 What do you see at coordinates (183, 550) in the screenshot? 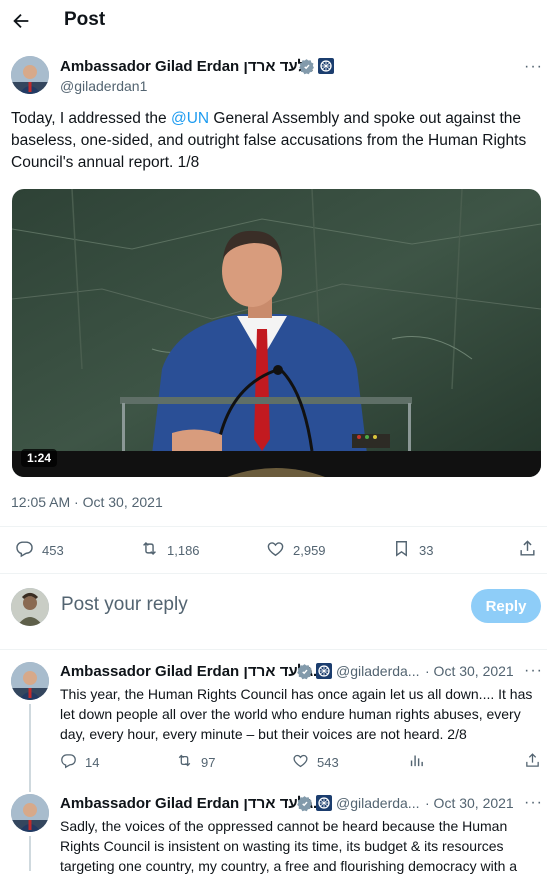
I see `repost-count: 1,186` at bounding box center [183, 550].